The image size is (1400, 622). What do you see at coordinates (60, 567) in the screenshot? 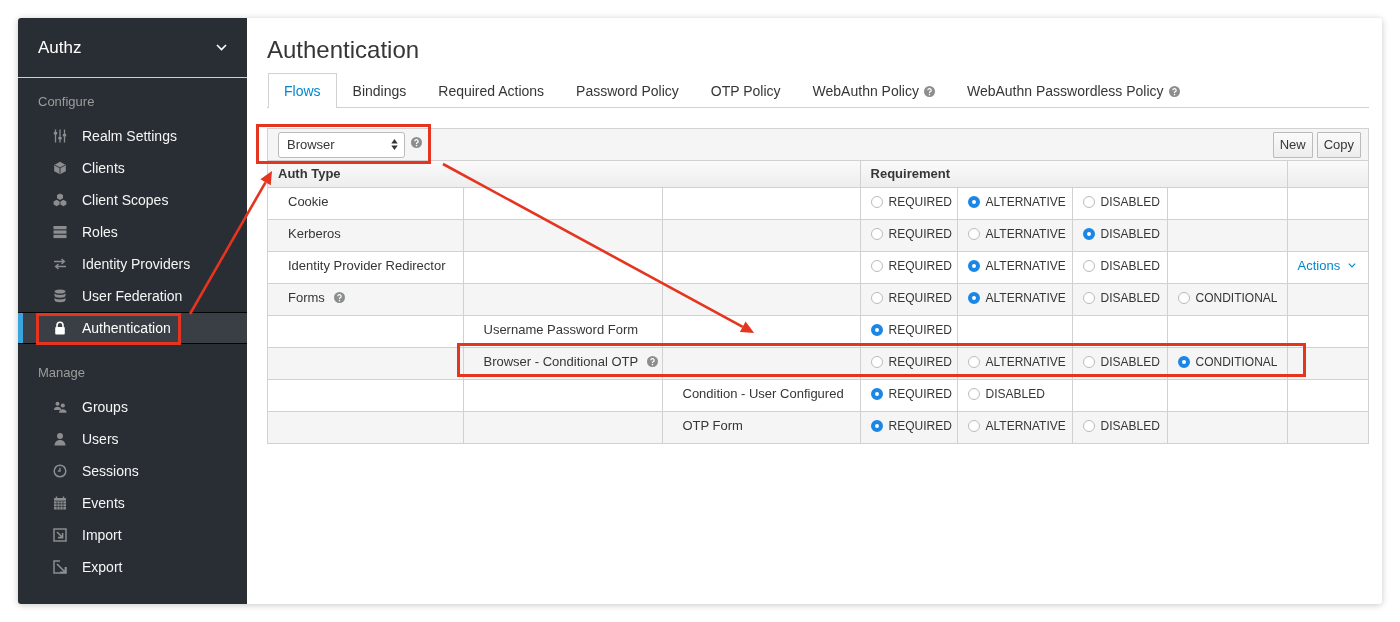
I see `square-arrow-out-icon` at bounding box center [60, 567].